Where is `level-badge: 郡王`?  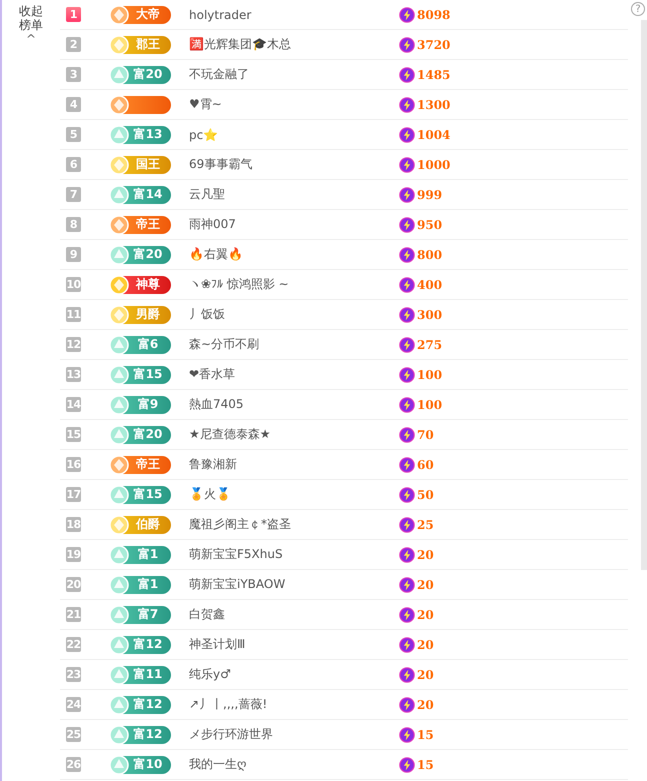
level-badge: 郡王 is located at coordinates (141, 45).